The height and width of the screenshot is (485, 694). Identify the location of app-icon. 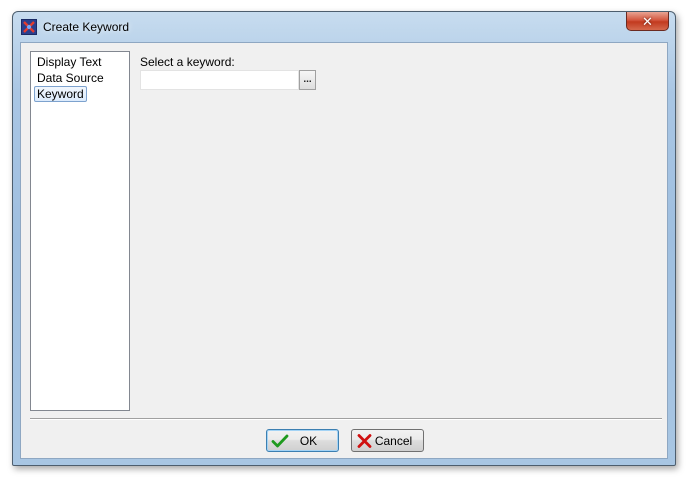
(29, 27).